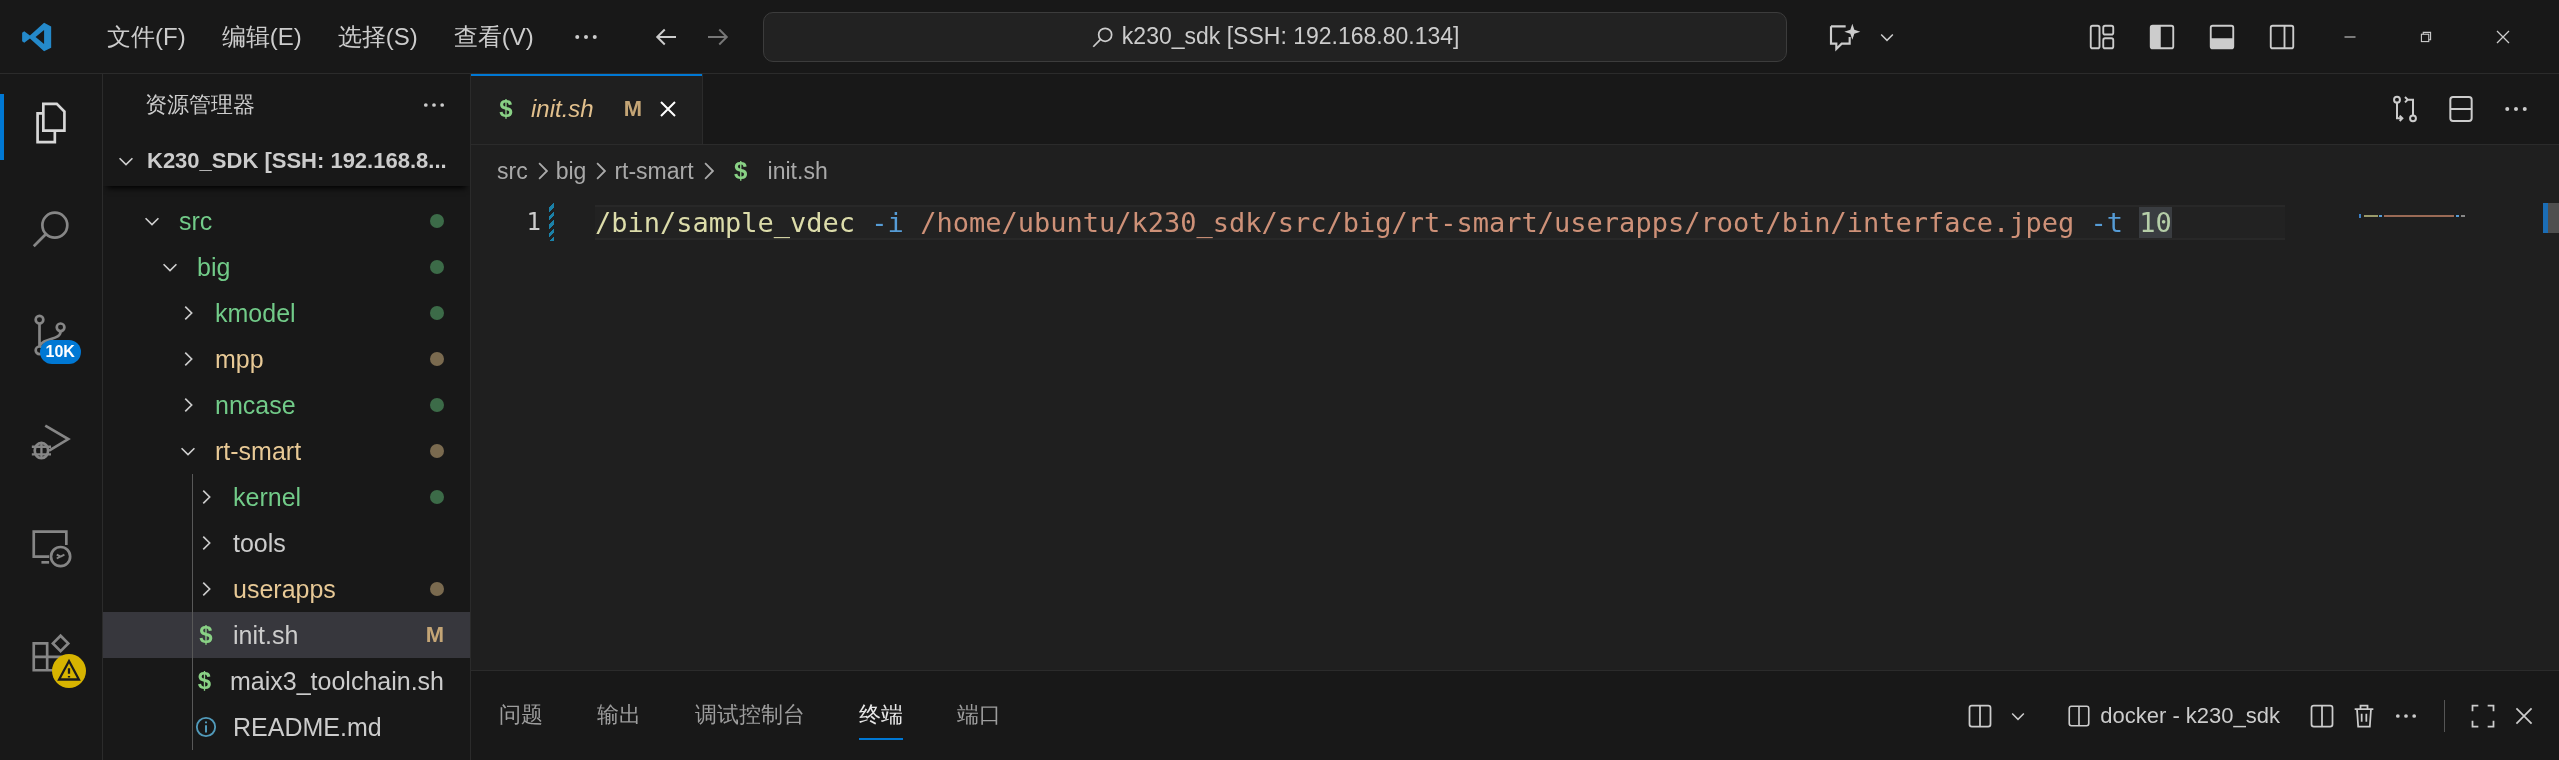 This screenshot has width=2559, height=760. What do you see at coordinates (533, 222) in the screenshot?
I see `line-number: 1` at bounding box center [533, 222].